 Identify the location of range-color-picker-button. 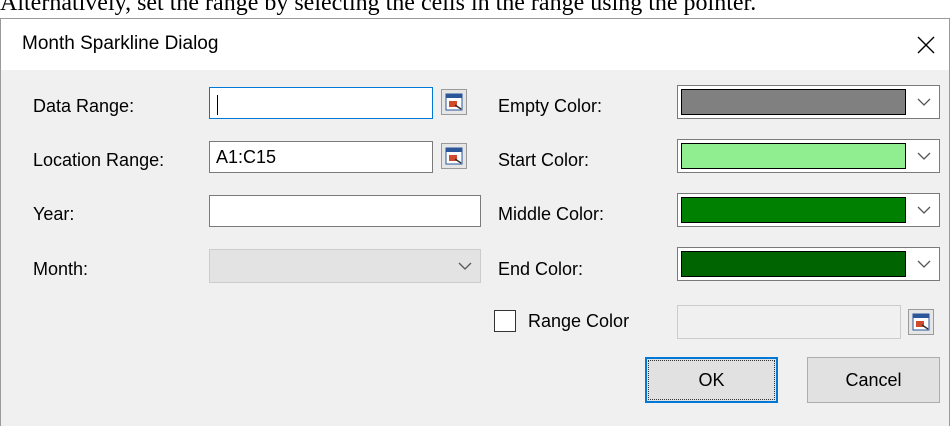
(921, 322).